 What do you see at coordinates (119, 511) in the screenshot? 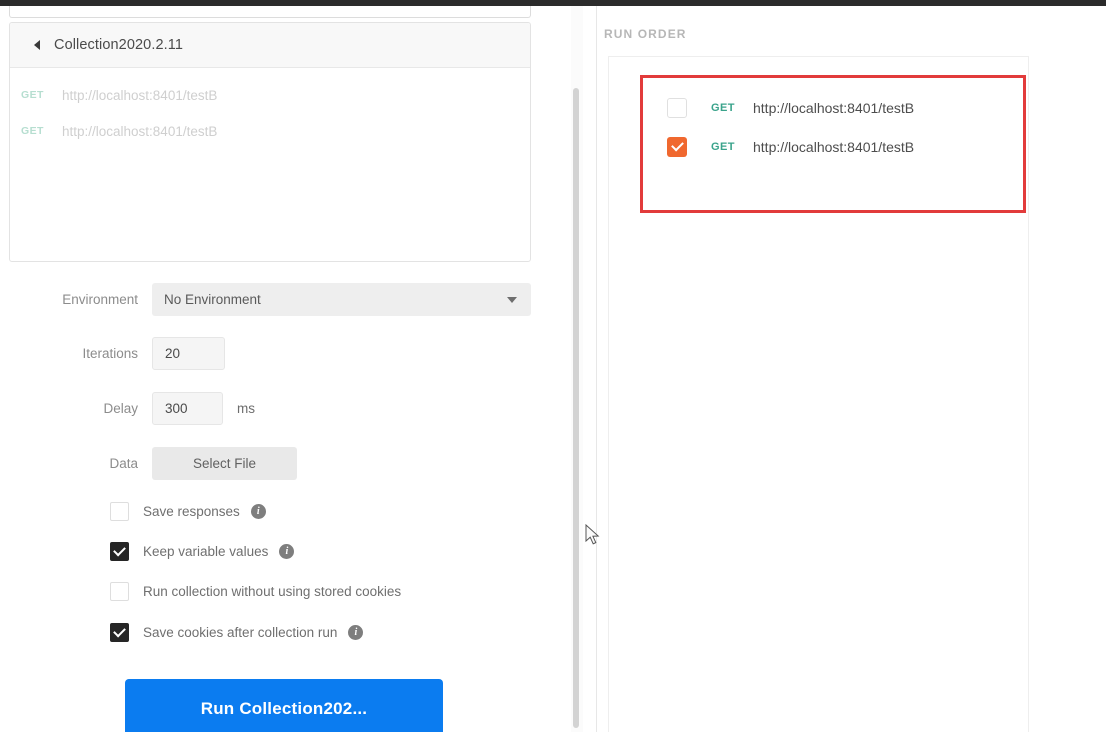
I see `checkbox-save-responses` at bounding box center [119, 511].